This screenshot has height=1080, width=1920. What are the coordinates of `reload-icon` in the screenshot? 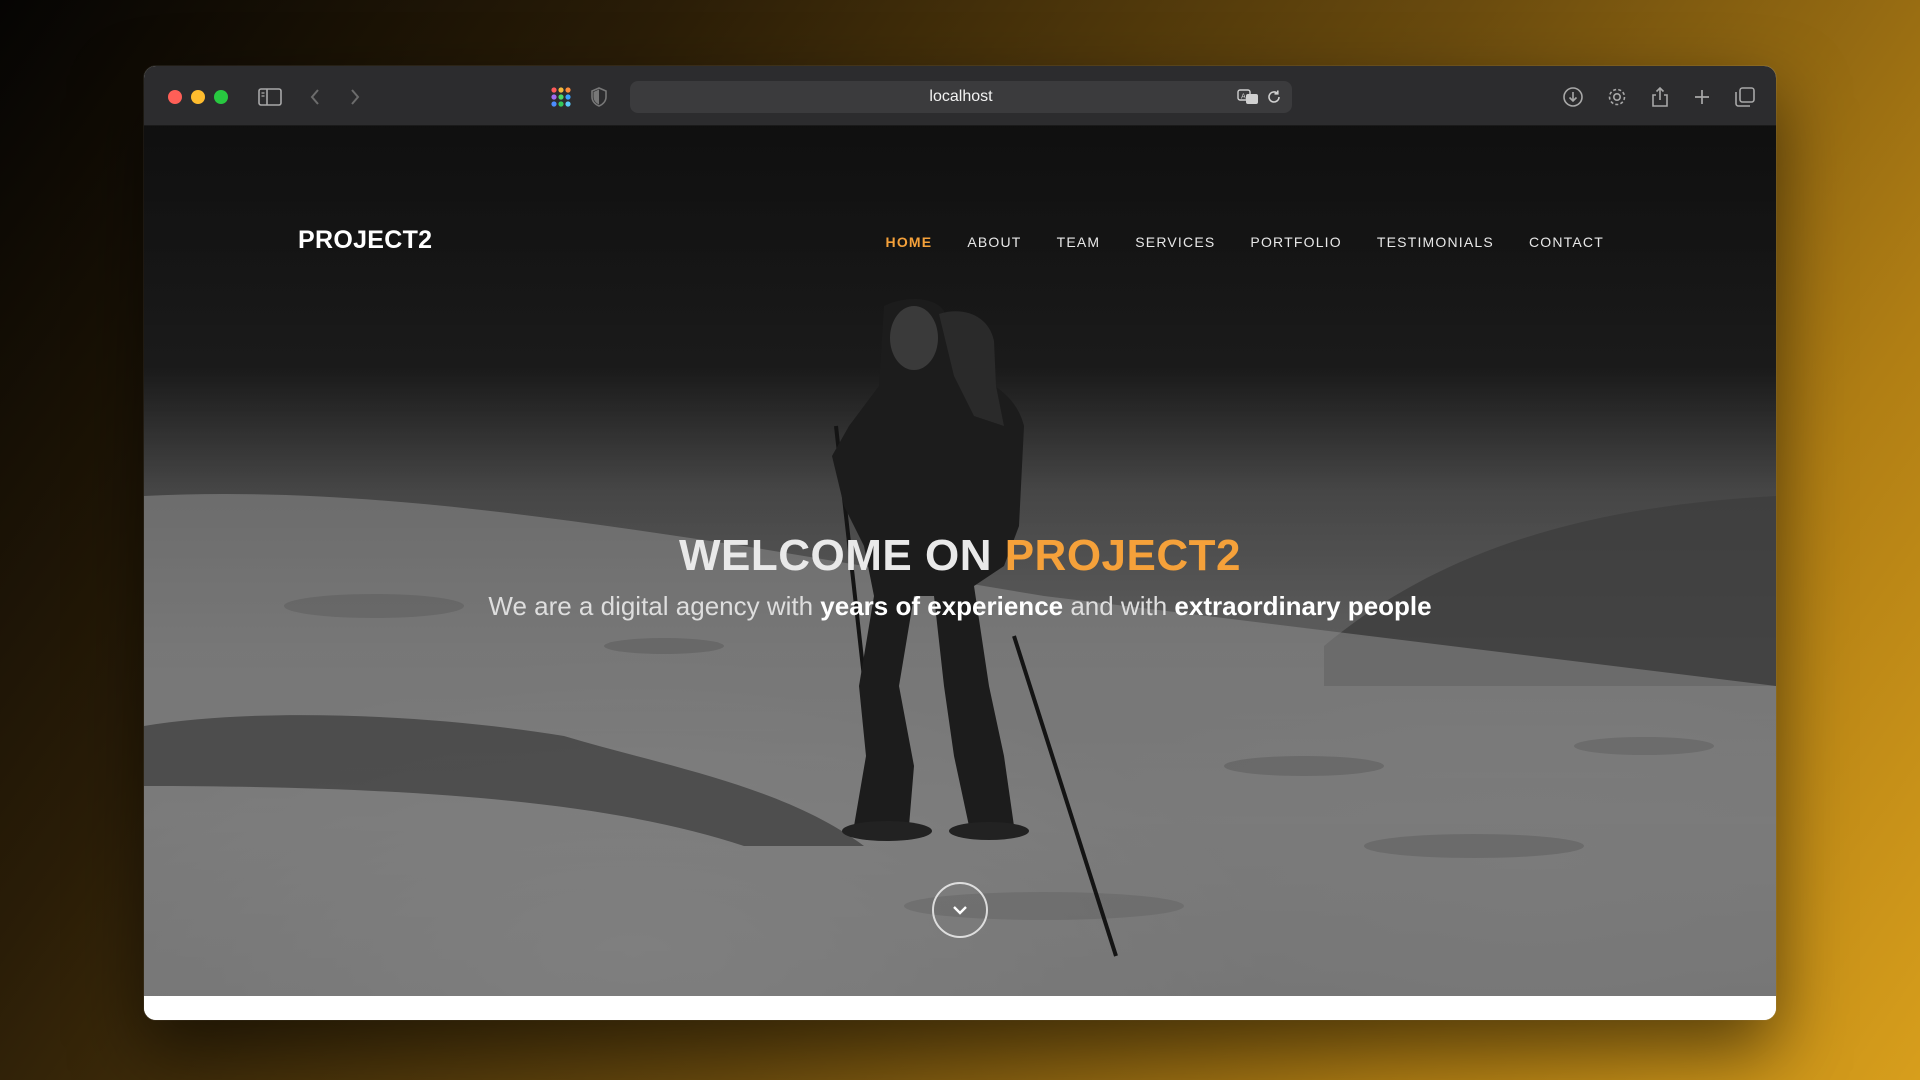 It's located at (1274, 97).